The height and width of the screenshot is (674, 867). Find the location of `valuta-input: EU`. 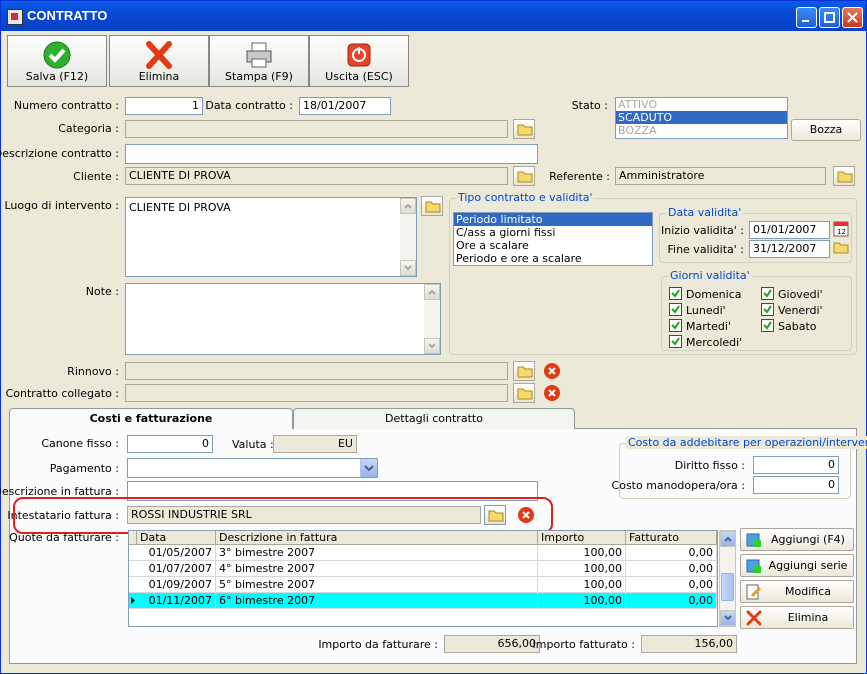

valuta-input: EU is located at coordinates (315, 444).